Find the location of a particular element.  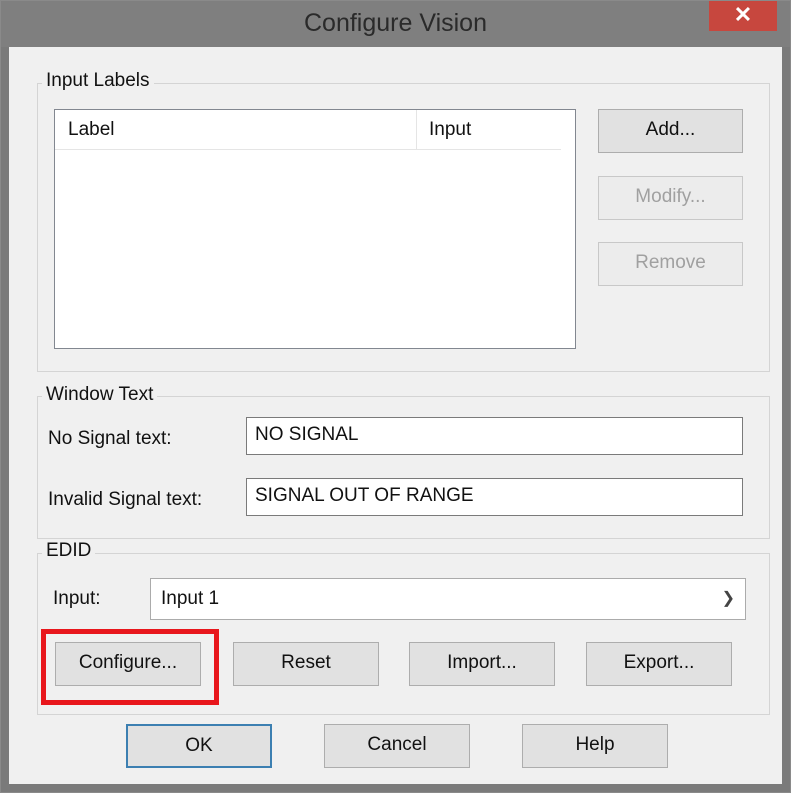

help-button: Help is located at coordinates (595, 746).